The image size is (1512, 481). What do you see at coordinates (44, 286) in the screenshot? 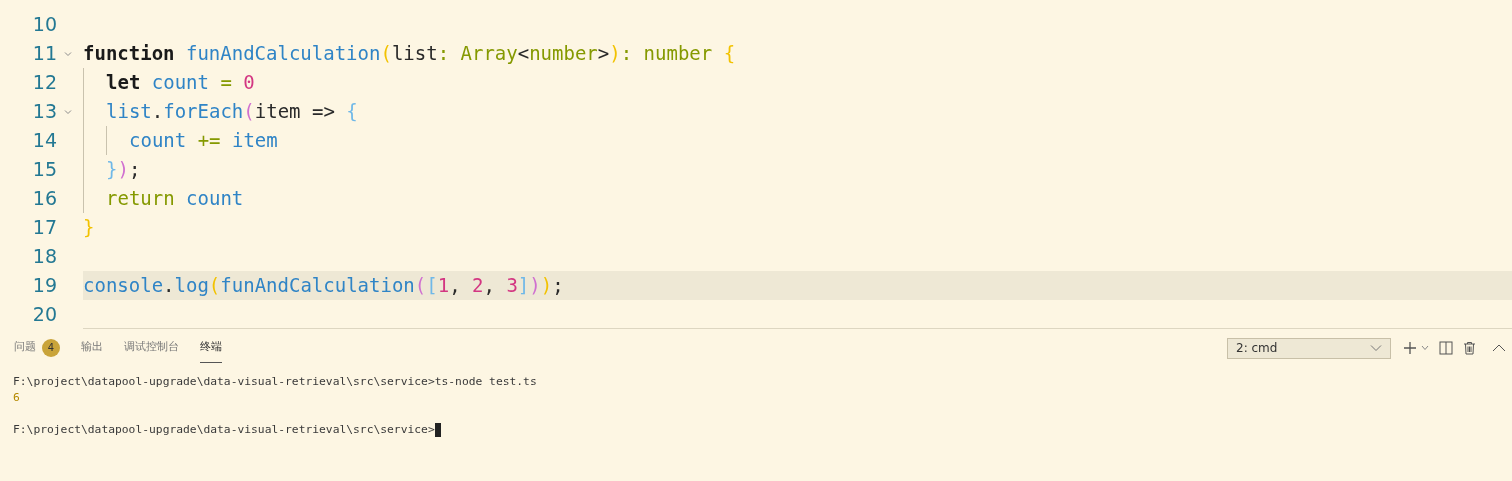
I see `line-number: 19` at bounding box center [44, 286].